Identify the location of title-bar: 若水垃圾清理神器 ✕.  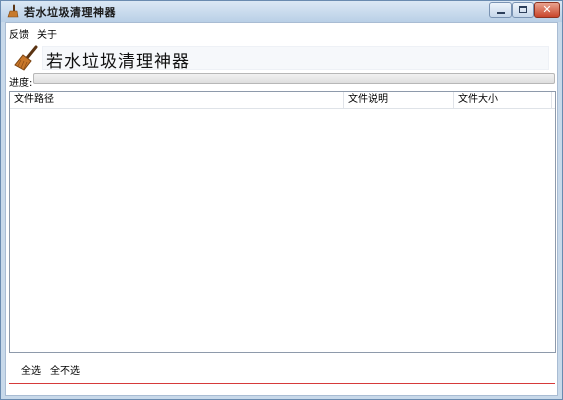
(281, 11).